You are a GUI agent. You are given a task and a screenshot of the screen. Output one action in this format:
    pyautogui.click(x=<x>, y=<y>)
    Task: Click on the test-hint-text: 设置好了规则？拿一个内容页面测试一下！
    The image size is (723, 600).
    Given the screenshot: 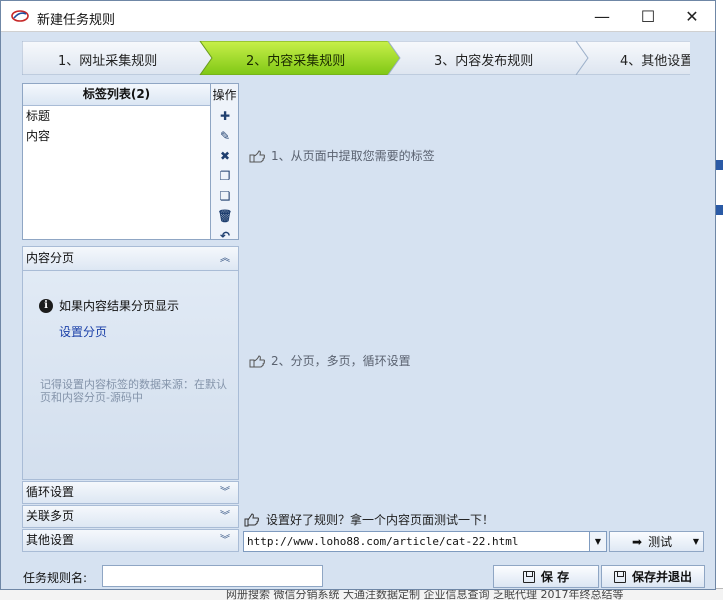 What is the action you would take?
    pyautogui.click(x=380, y=520)
    